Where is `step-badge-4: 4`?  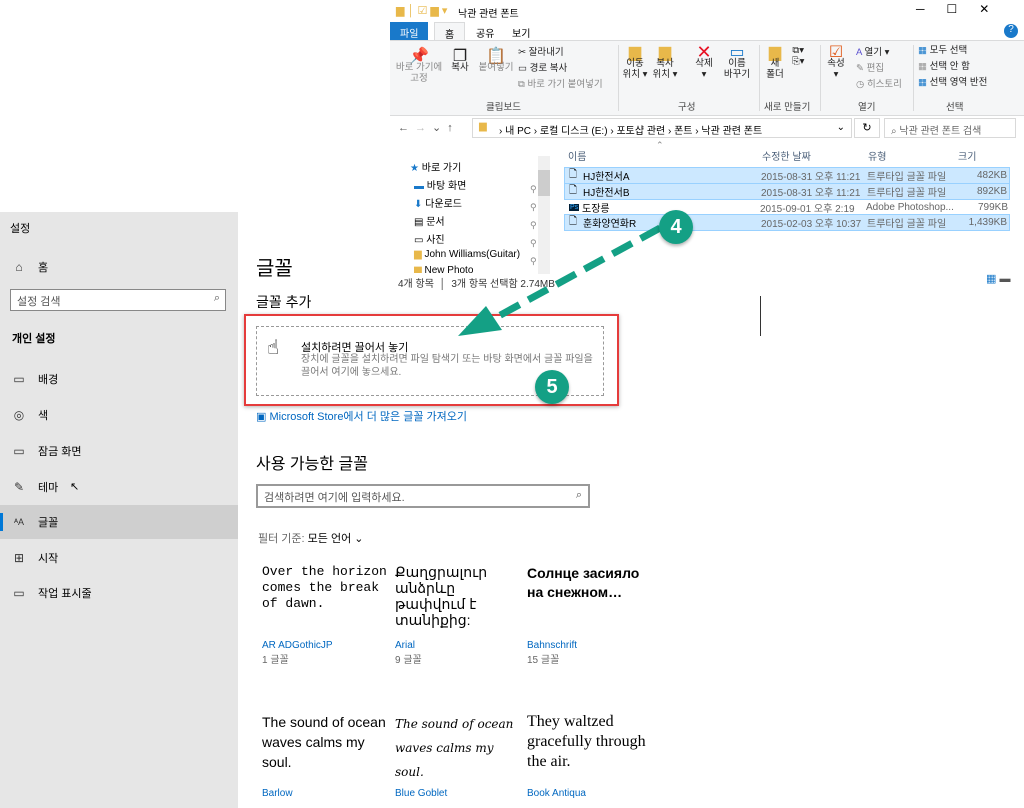 step-badge-4: 4 is located at coordinates (676, 227).